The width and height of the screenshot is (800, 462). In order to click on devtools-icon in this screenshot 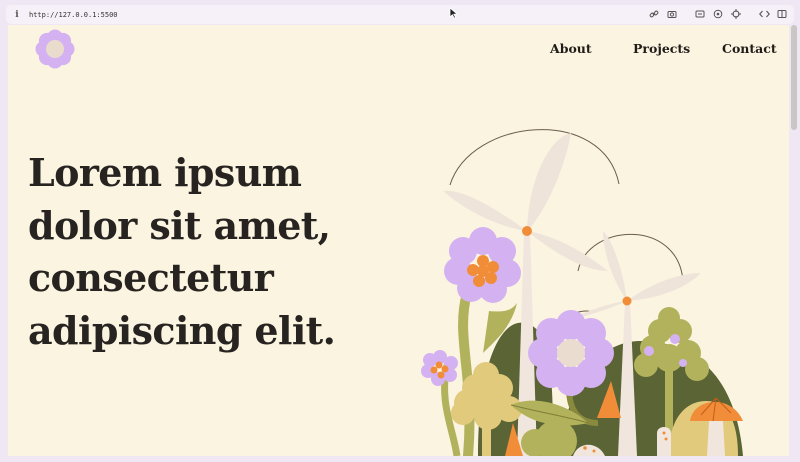, I will do `click(764, 14)`.